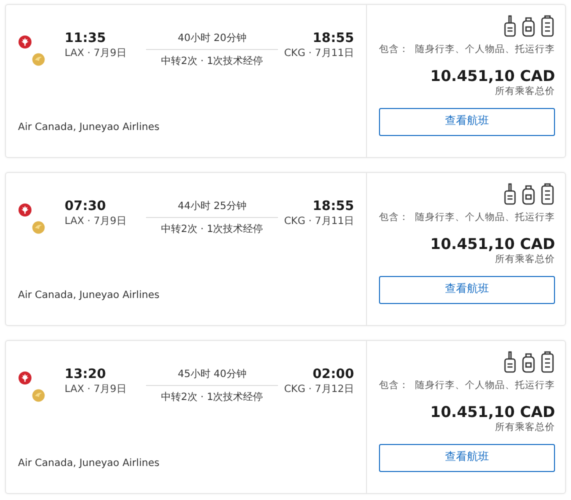 This screenshot has width=571, height=500. What do you see at coordinates (85, 207) in the screenshot?
I see `departure-time: 07:30` at bounding box center [85, 207].